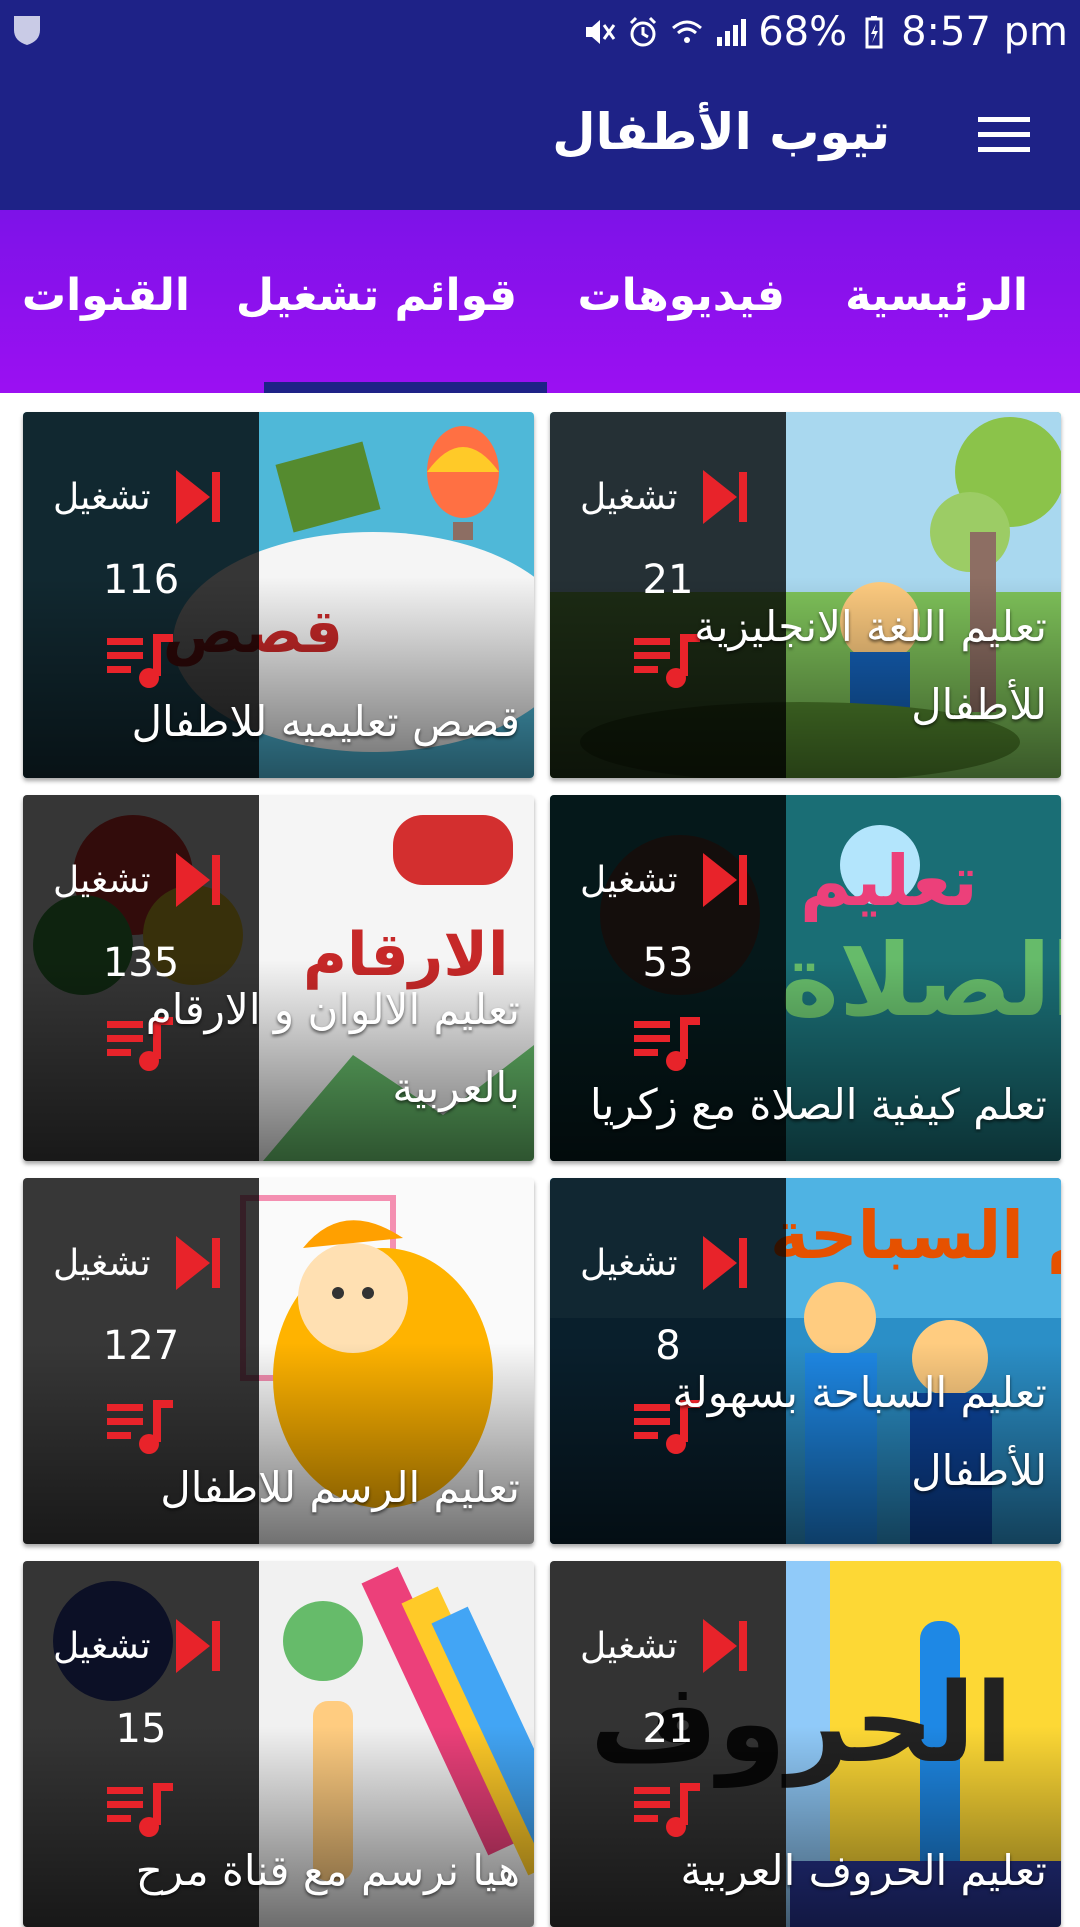  What do you see at coordinates (1004, 135) in the screenshot?
I see `hamburger-menu-icon` at bounding box center [1004, 135].